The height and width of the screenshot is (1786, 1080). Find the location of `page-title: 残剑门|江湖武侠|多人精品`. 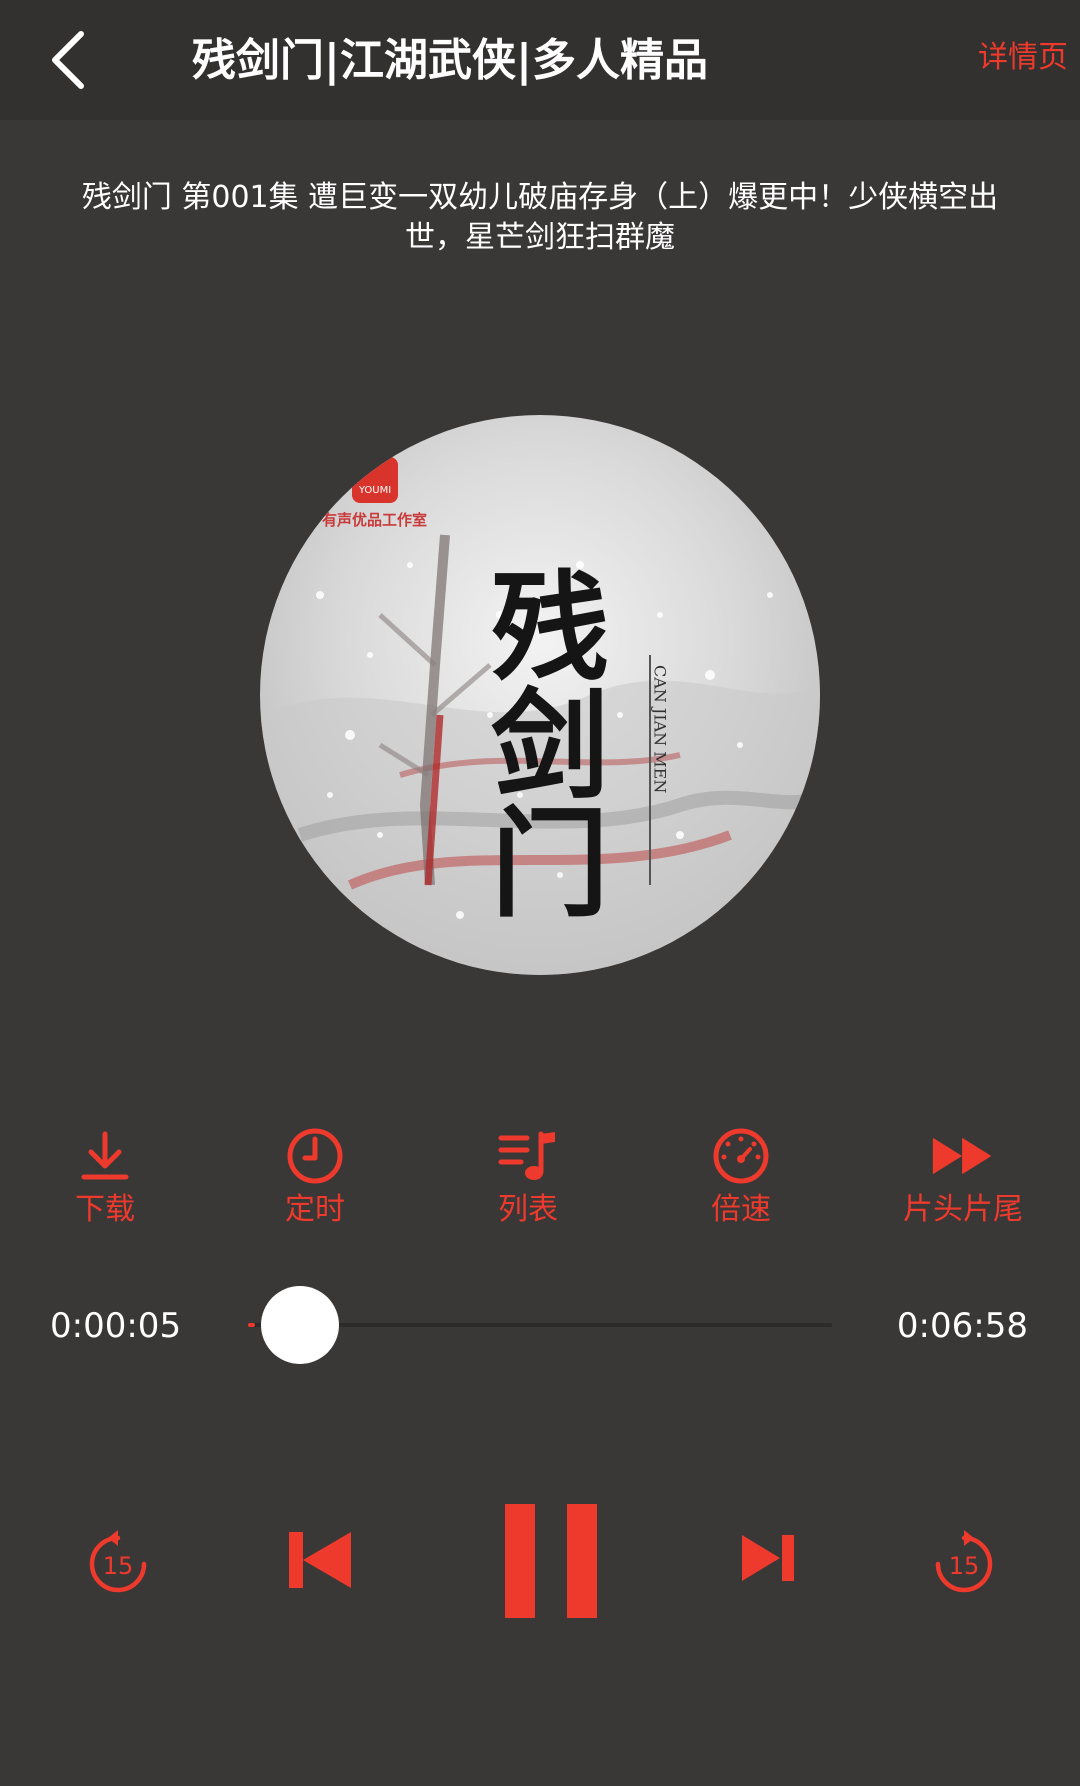

page-title: 残剑门|江湖武侠|多人精品 is located at coordinates (450, 60).